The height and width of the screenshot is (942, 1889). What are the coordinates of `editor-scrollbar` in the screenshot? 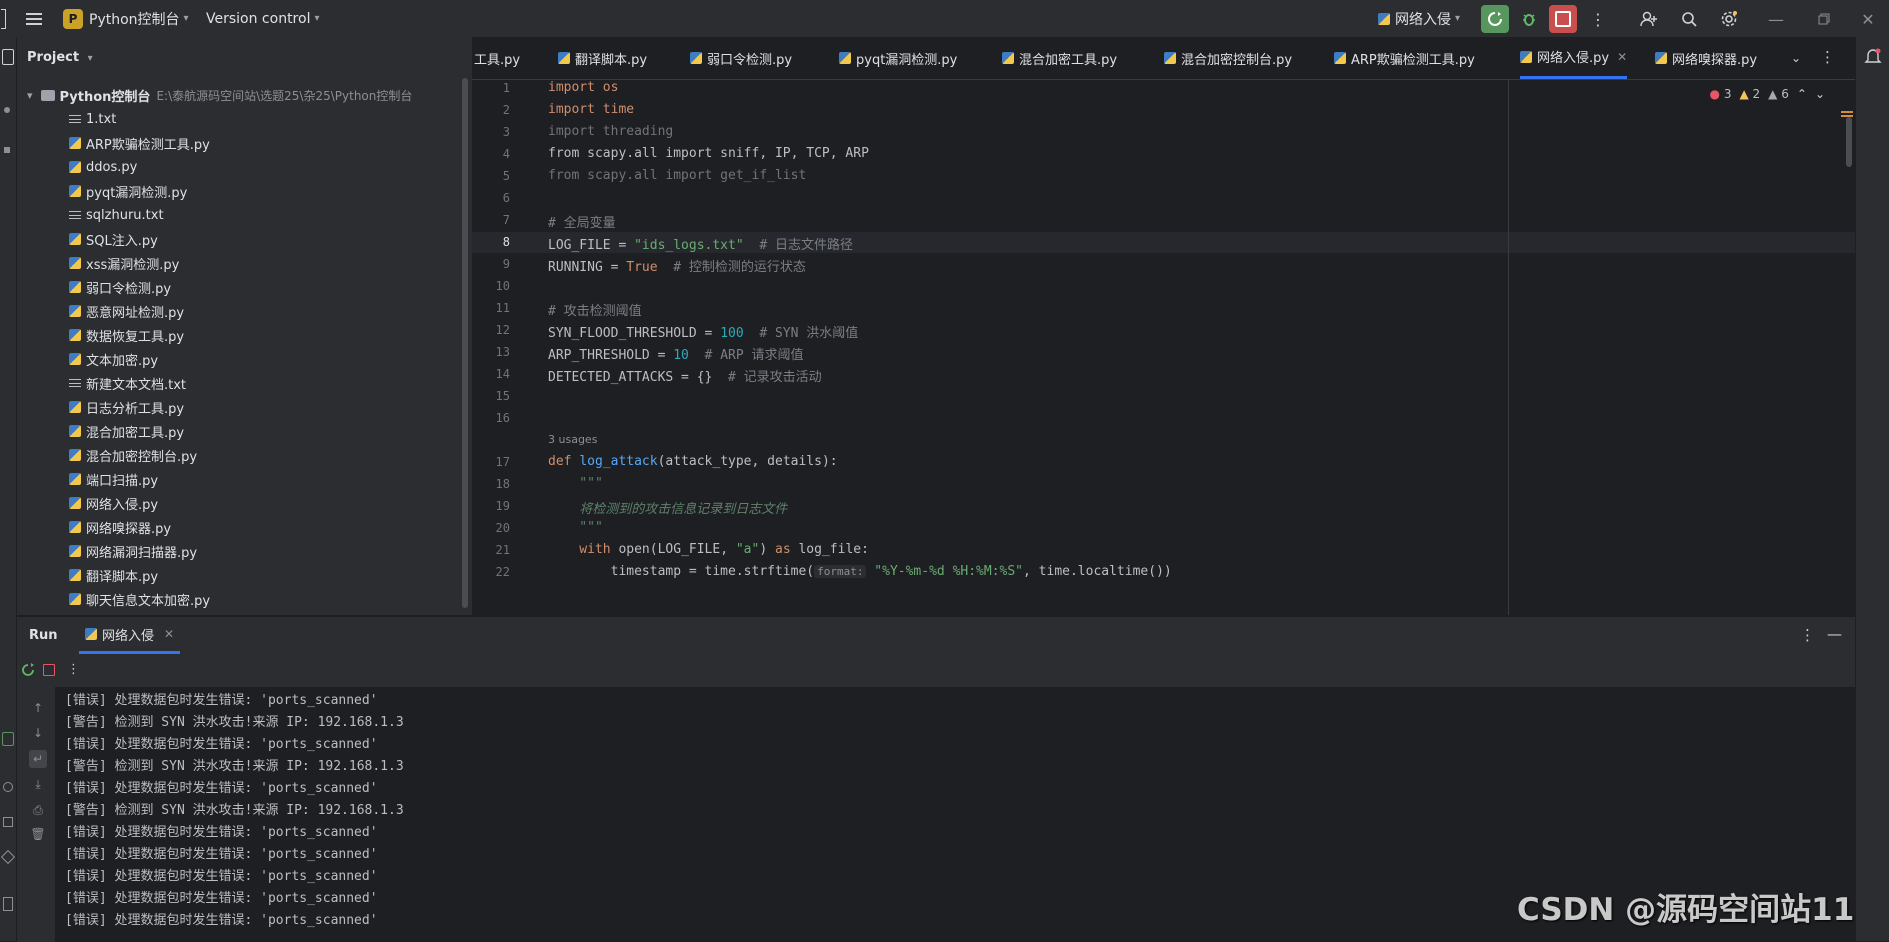 It's located at (1849, 142).